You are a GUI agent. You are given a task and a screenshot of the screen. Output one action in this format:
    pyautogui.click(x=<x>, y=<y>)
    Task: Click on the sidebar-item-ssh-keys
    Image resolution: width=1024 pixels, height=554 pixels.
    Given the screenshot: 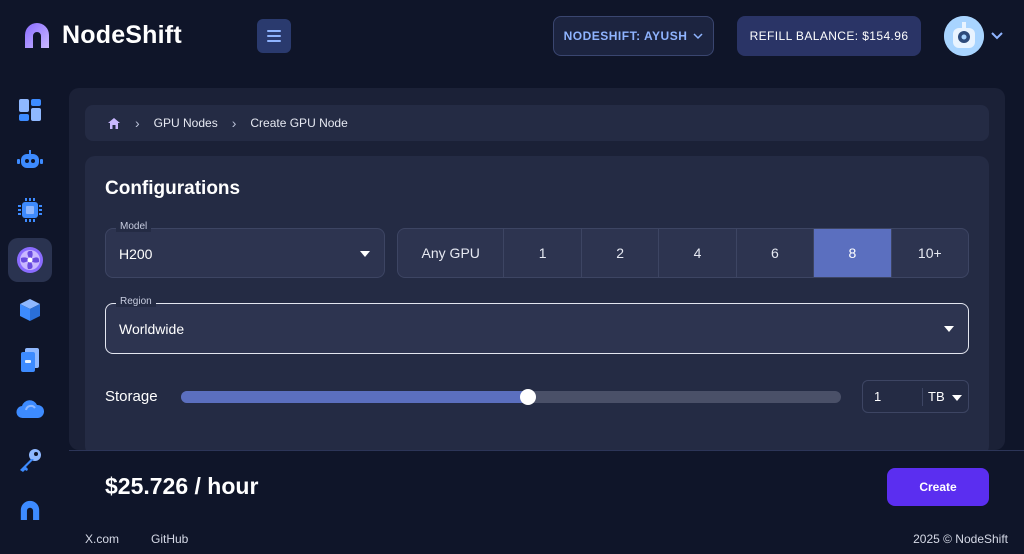 What is the action you would take?
    pyautogui.click(x=30, y=460)
    